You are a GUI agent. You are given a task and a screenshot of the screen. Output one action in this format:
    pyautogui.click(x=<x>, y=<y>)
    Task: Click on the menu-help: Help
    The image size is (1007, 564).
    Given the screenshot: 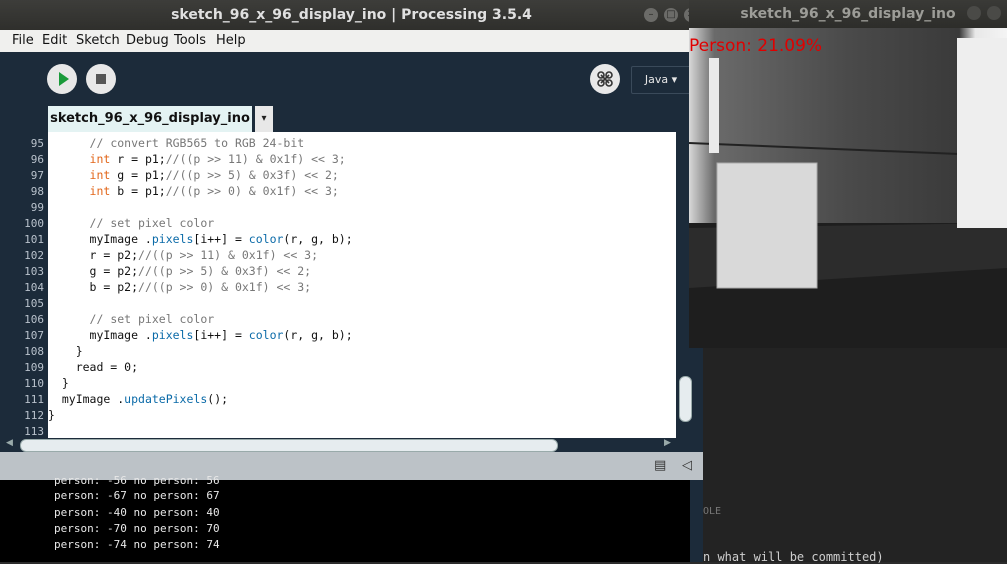 What is the action you would take?
    pyautogui.click(x=231, y=40)
    